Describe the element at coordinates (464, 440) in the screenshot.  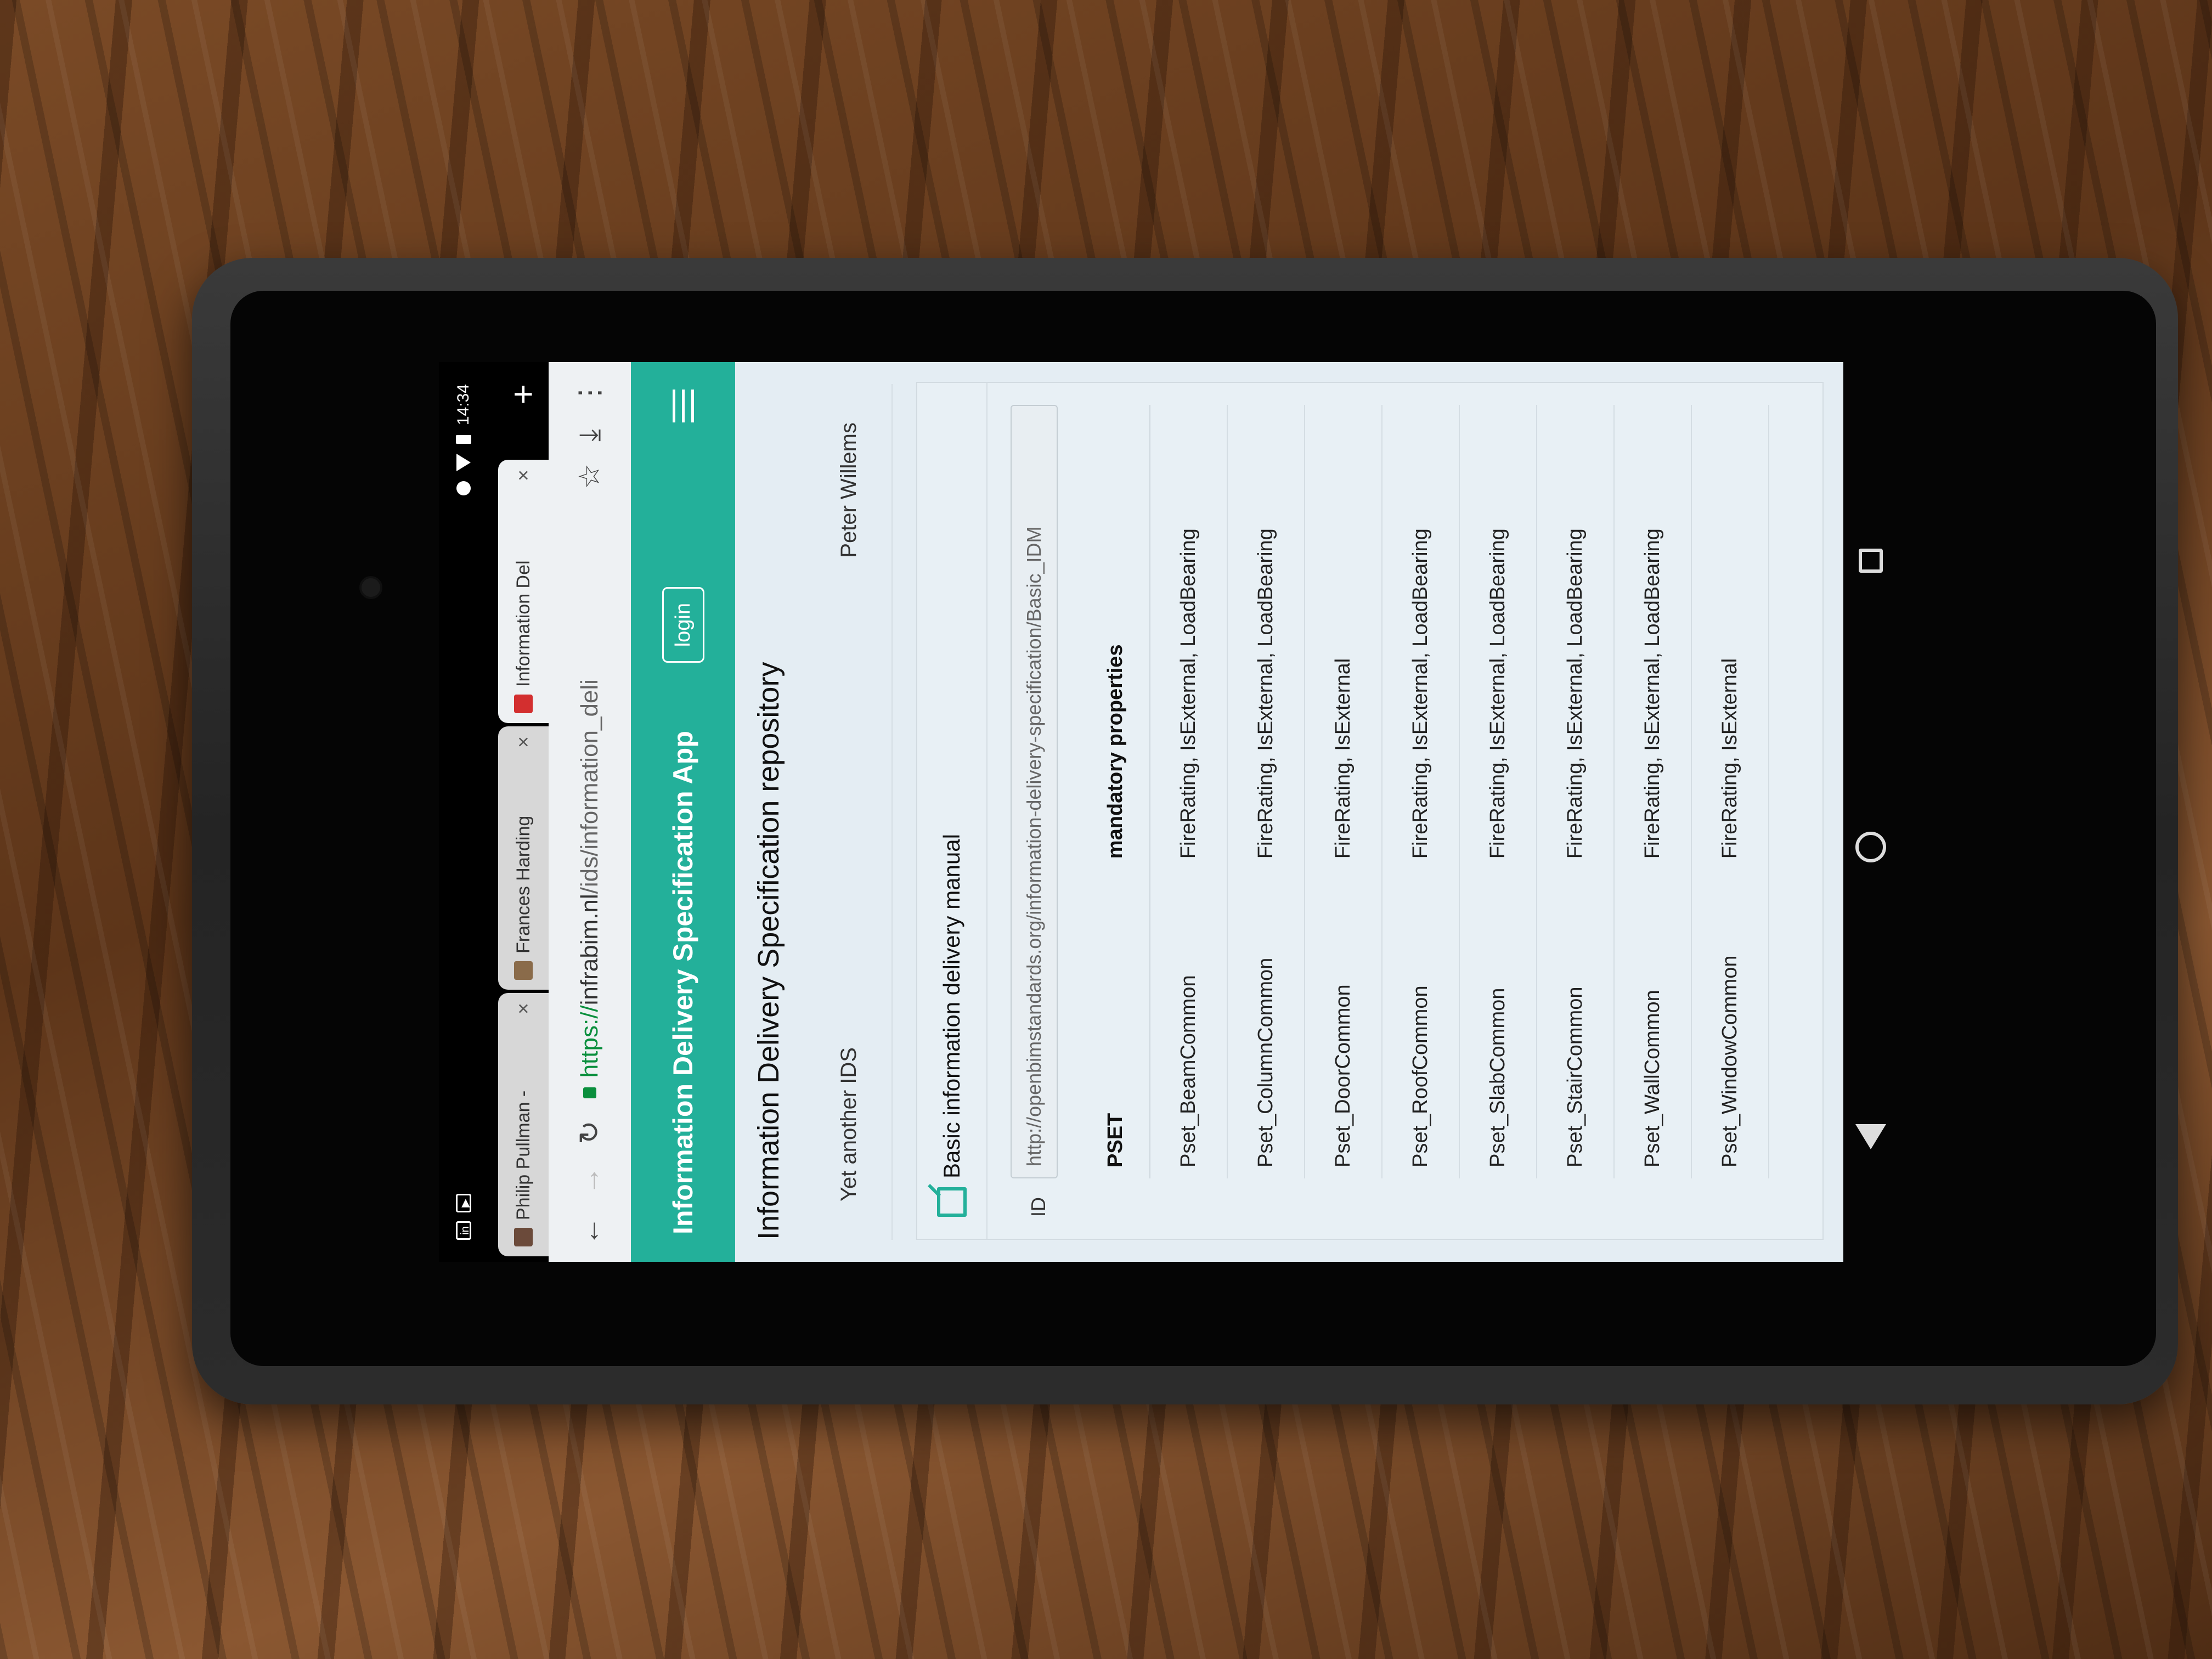
I see `battery-icon` at that location.